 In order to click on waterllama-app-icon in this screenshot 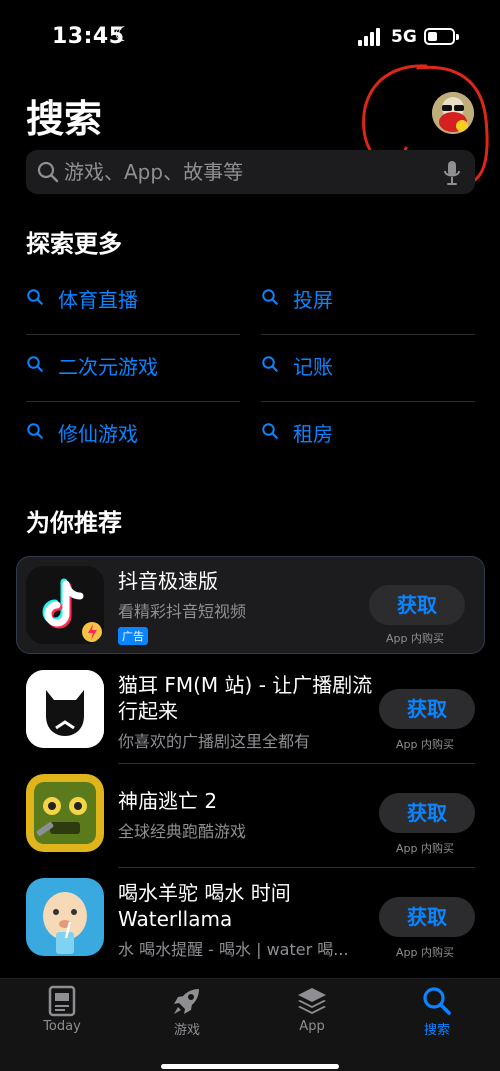, I will do `click(65, 917)`.